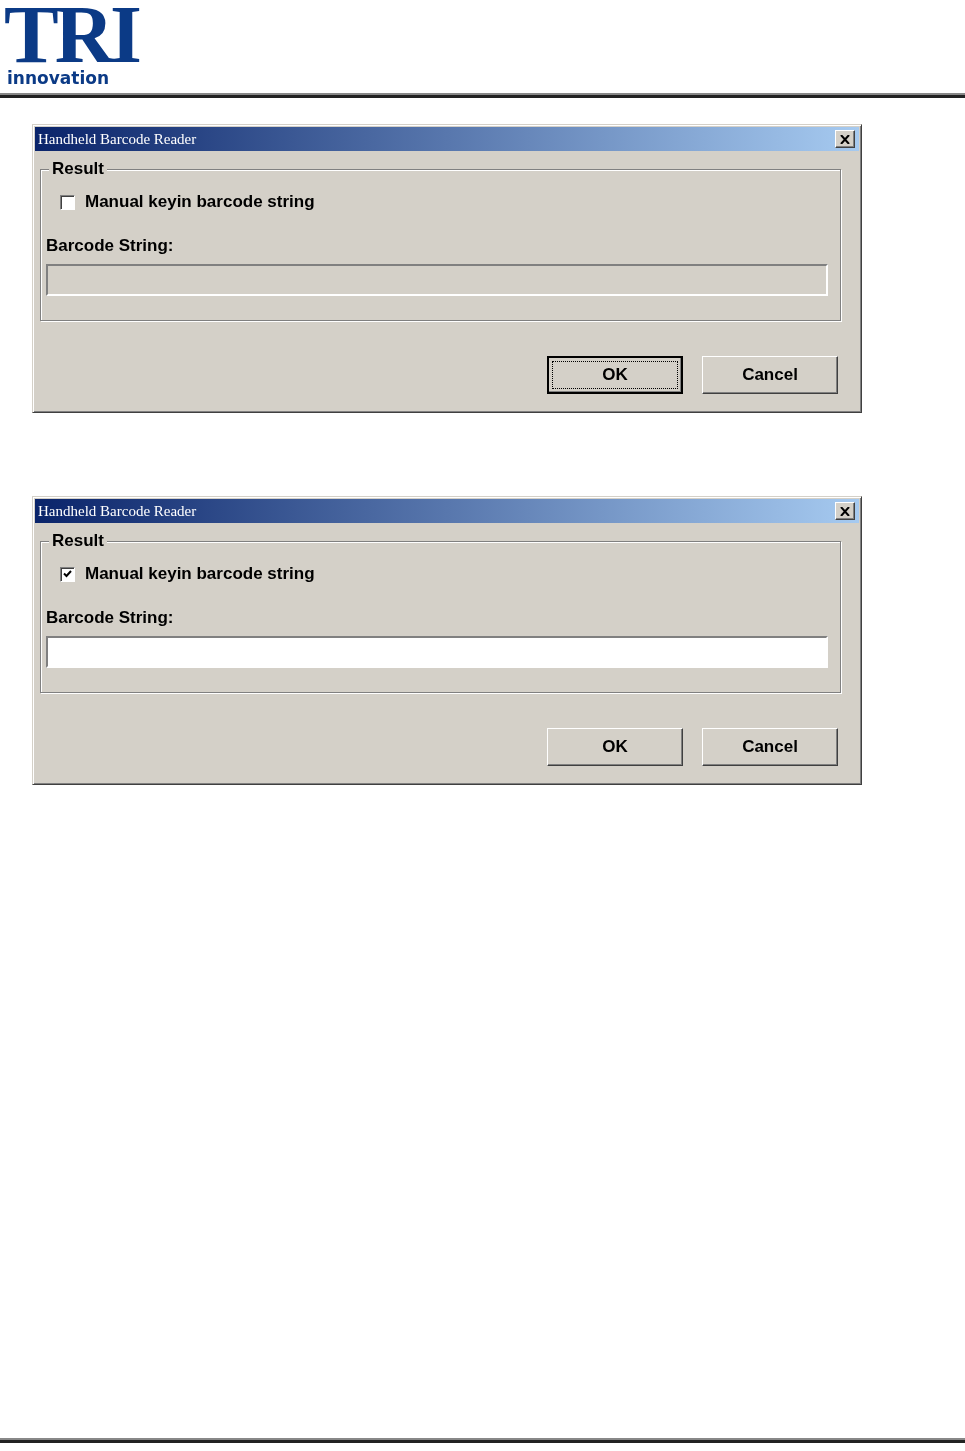 This screenshot has width=965, height=1451. I want to click on logo-mark: TRI, so click(71, 35).